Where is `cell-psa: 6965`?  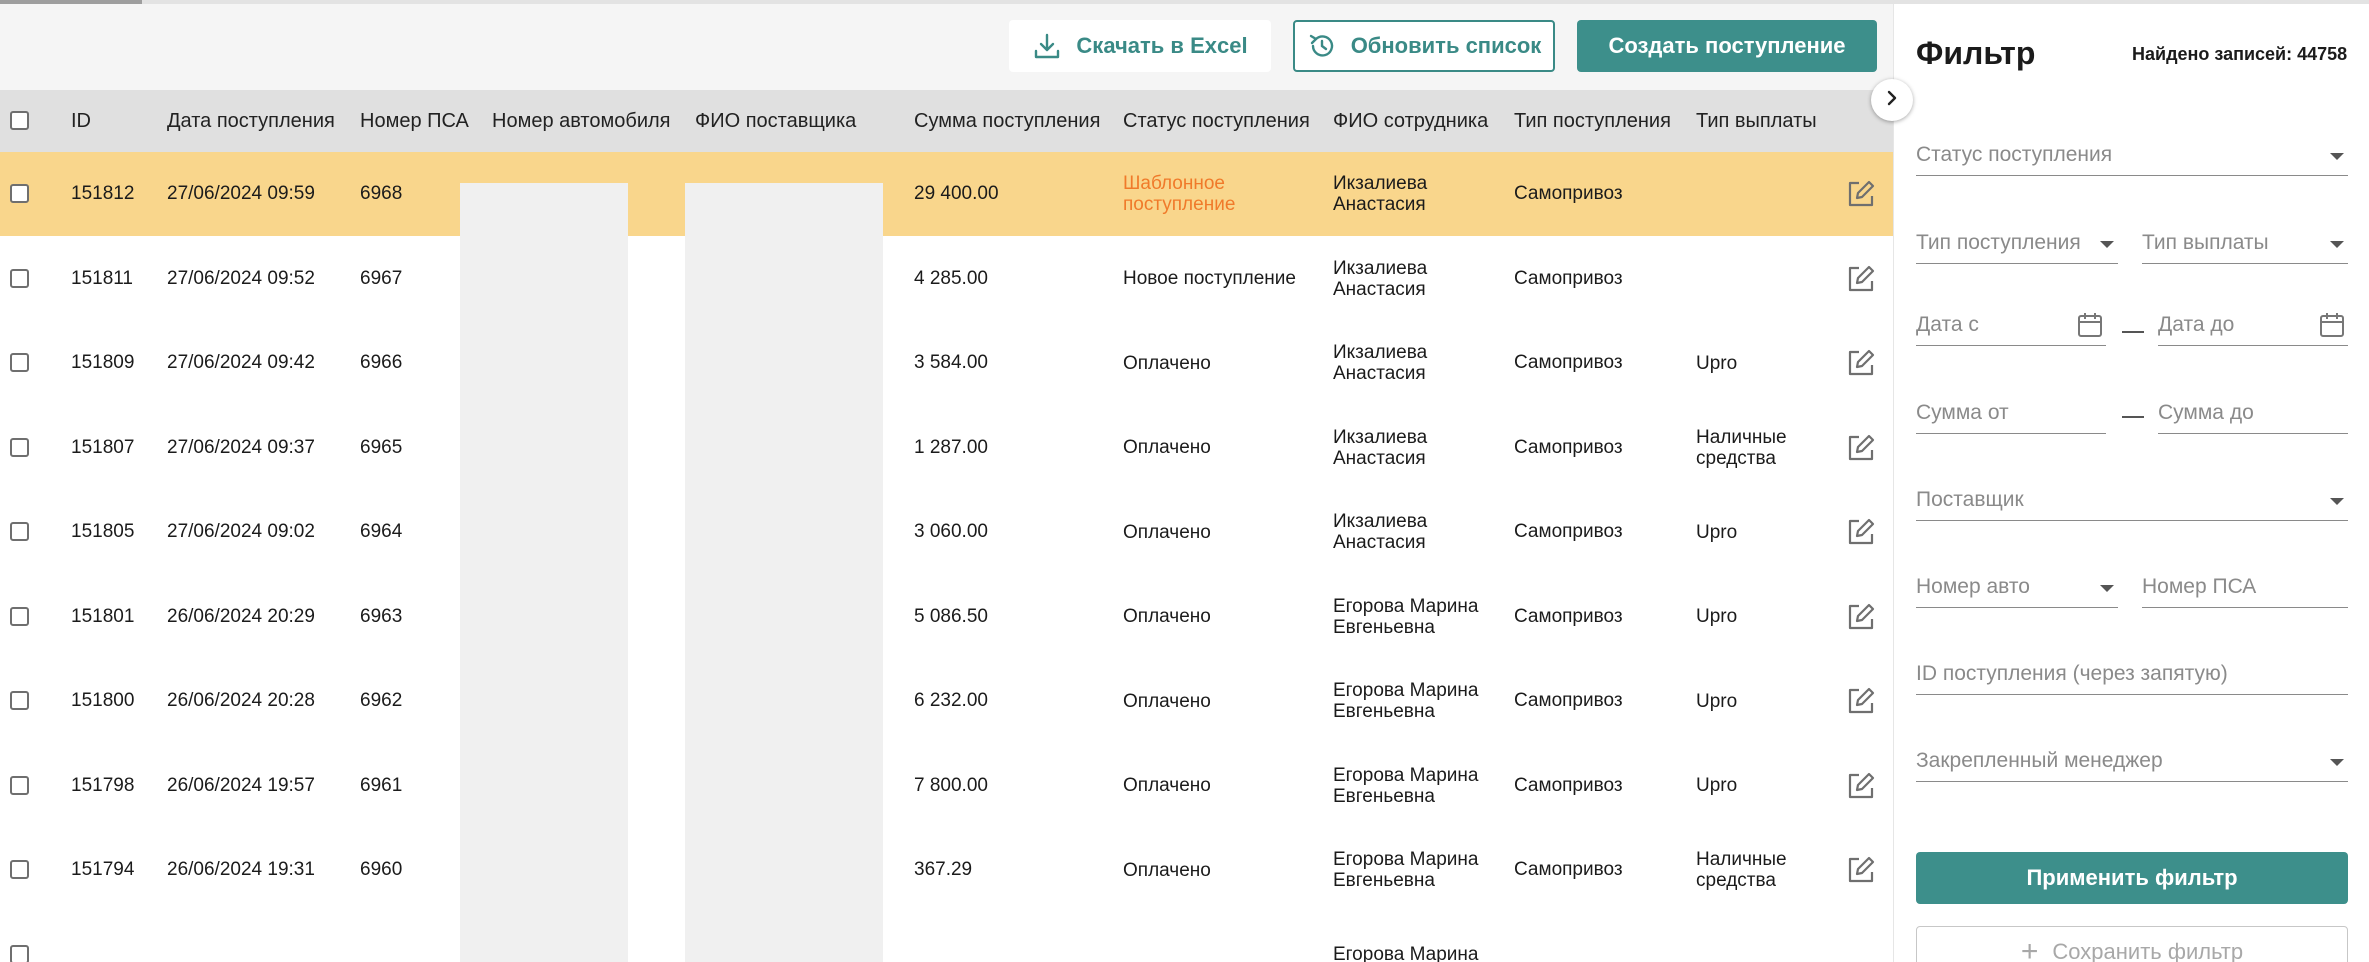
cell-psa: 6965 is located at coordinates (381, 447).